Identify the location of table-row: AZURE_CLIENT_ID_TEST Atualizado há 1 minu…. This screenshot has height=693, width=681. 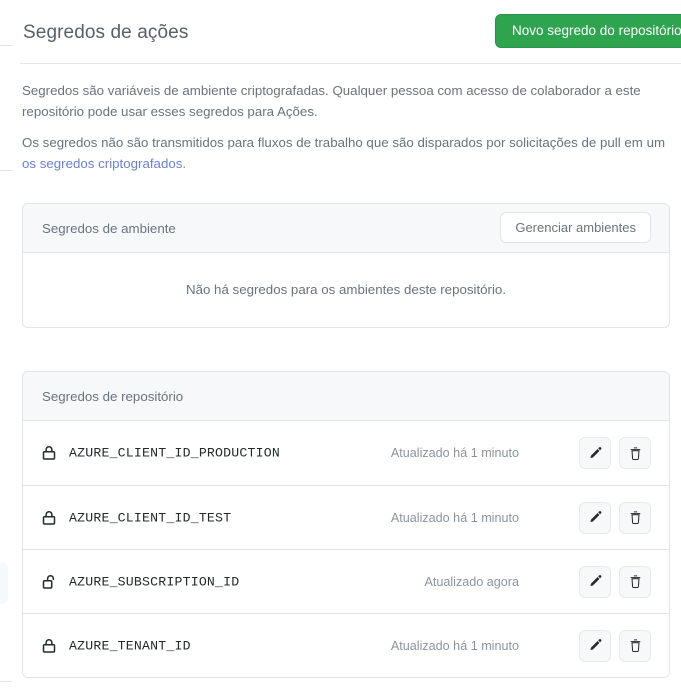
(346, 517).